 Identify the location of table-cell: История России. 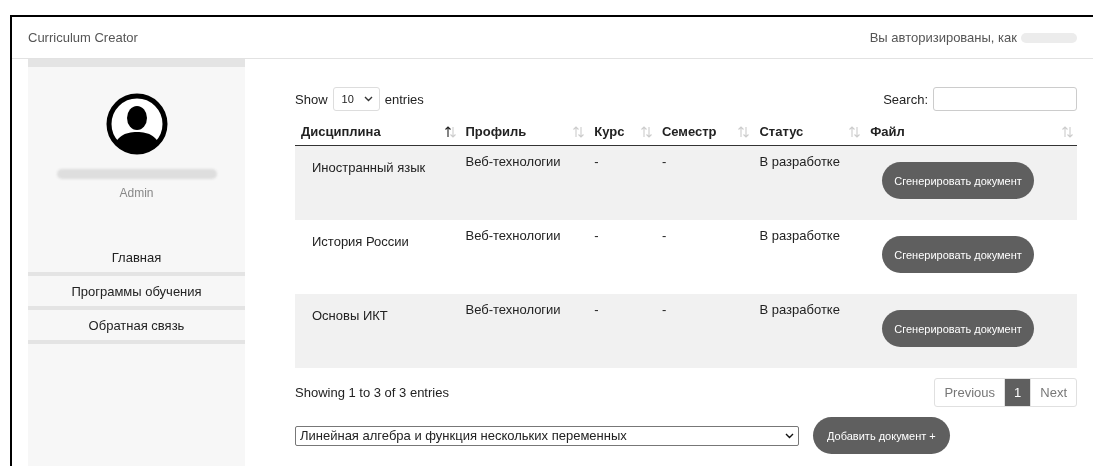
(360, 241).